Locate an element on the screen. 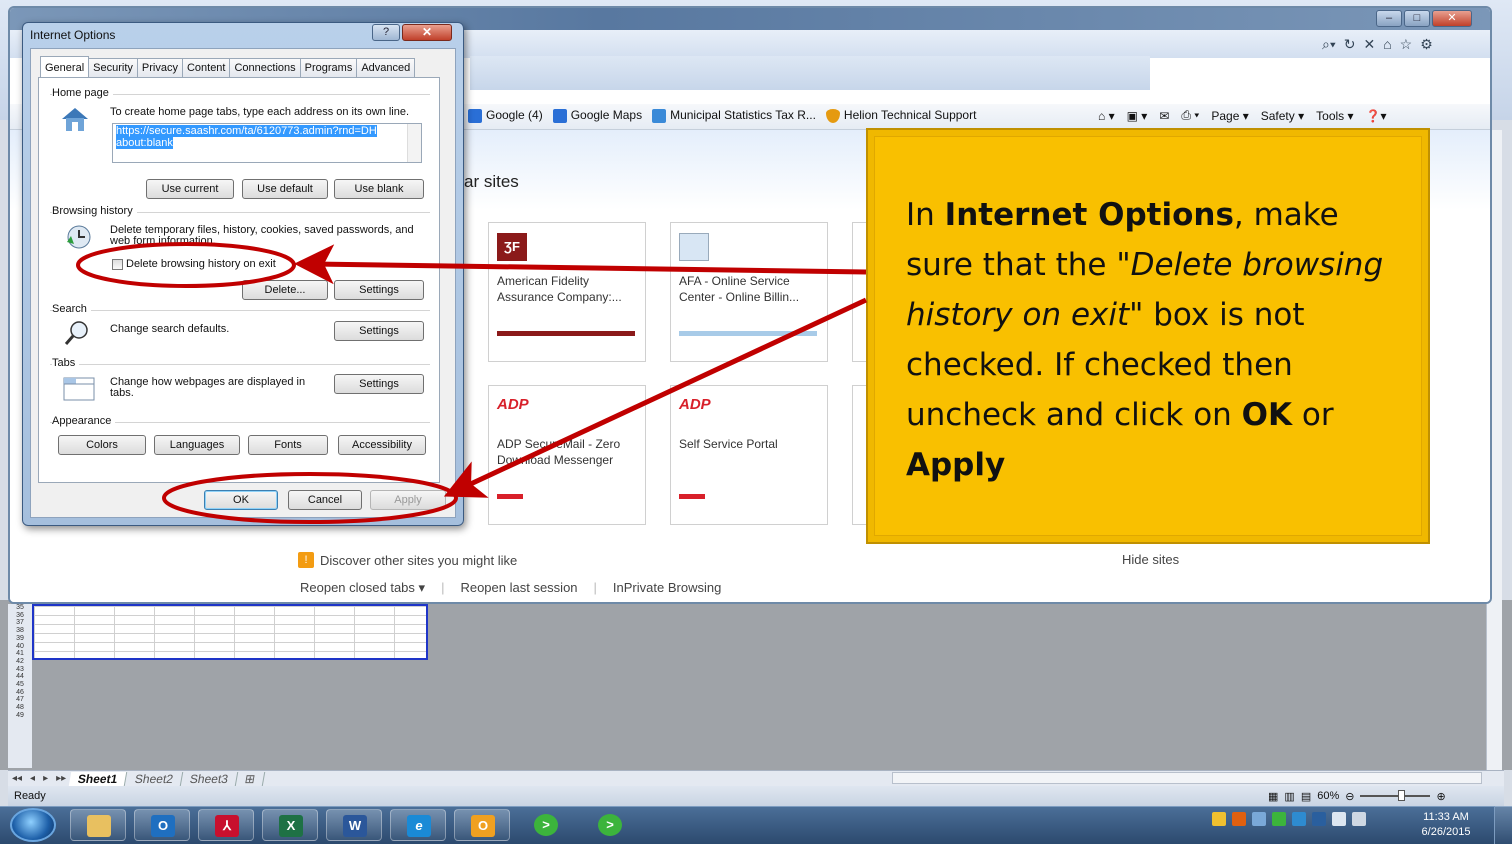  search-icon: ⌕▾ is located at coordinates (1329, 44).